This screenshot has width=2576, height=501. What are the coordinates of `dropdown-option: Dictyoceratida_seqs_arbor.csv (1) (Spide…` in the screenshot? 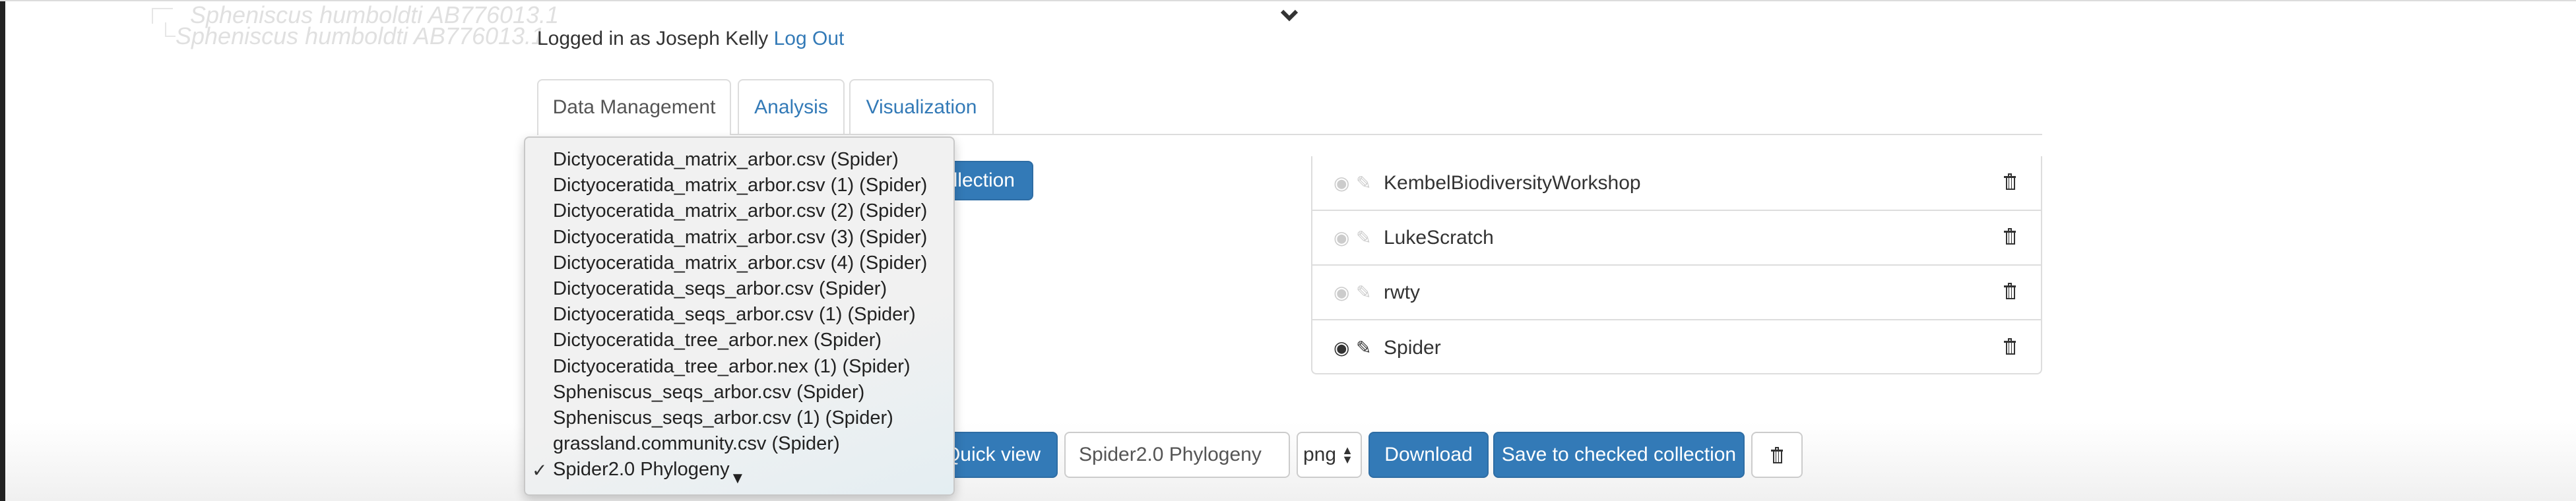 It's located at (734, 314).